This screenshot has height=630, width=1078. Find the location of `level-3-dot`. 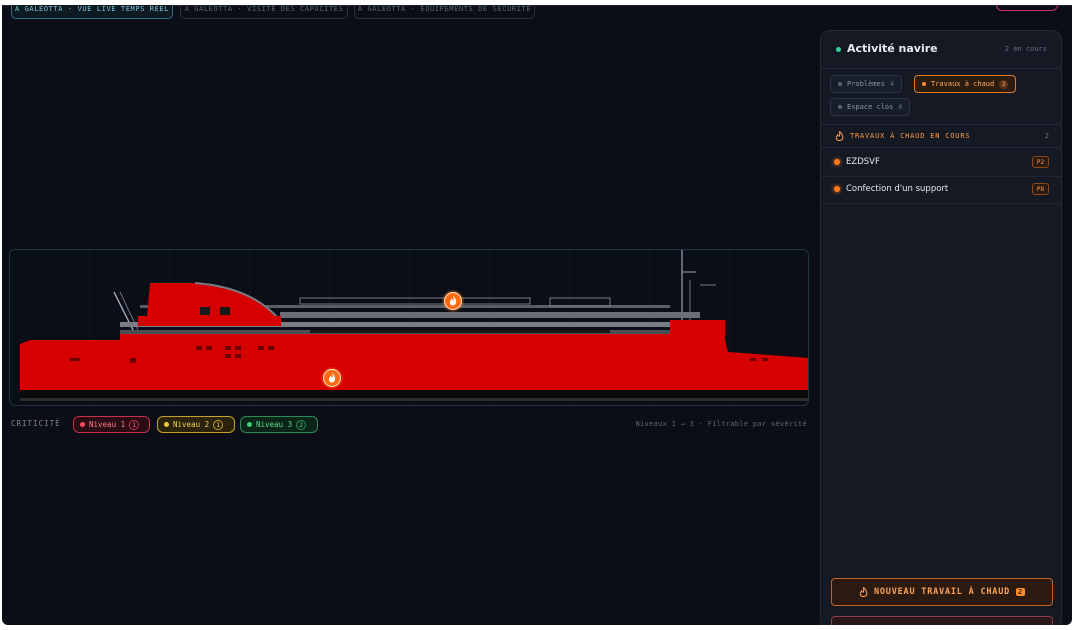

level-3-dot is located at coordinates (249, 424).